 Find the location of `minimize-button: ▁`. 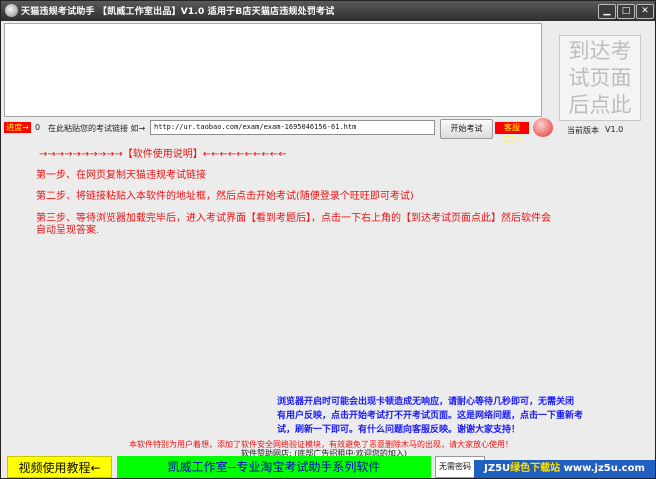

minimize-button: ▁ is located at coordinates (607, 11).